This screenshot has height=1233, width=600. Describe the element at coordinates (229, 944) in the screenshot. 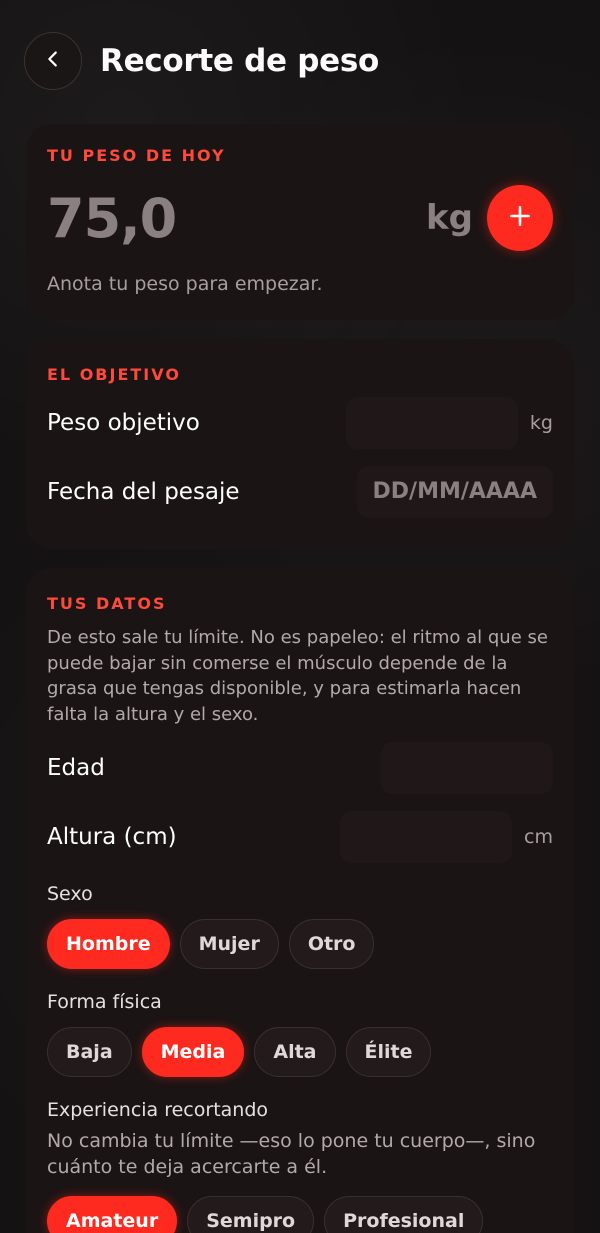

I see `sex-option-mujer: Mujer` at that location.